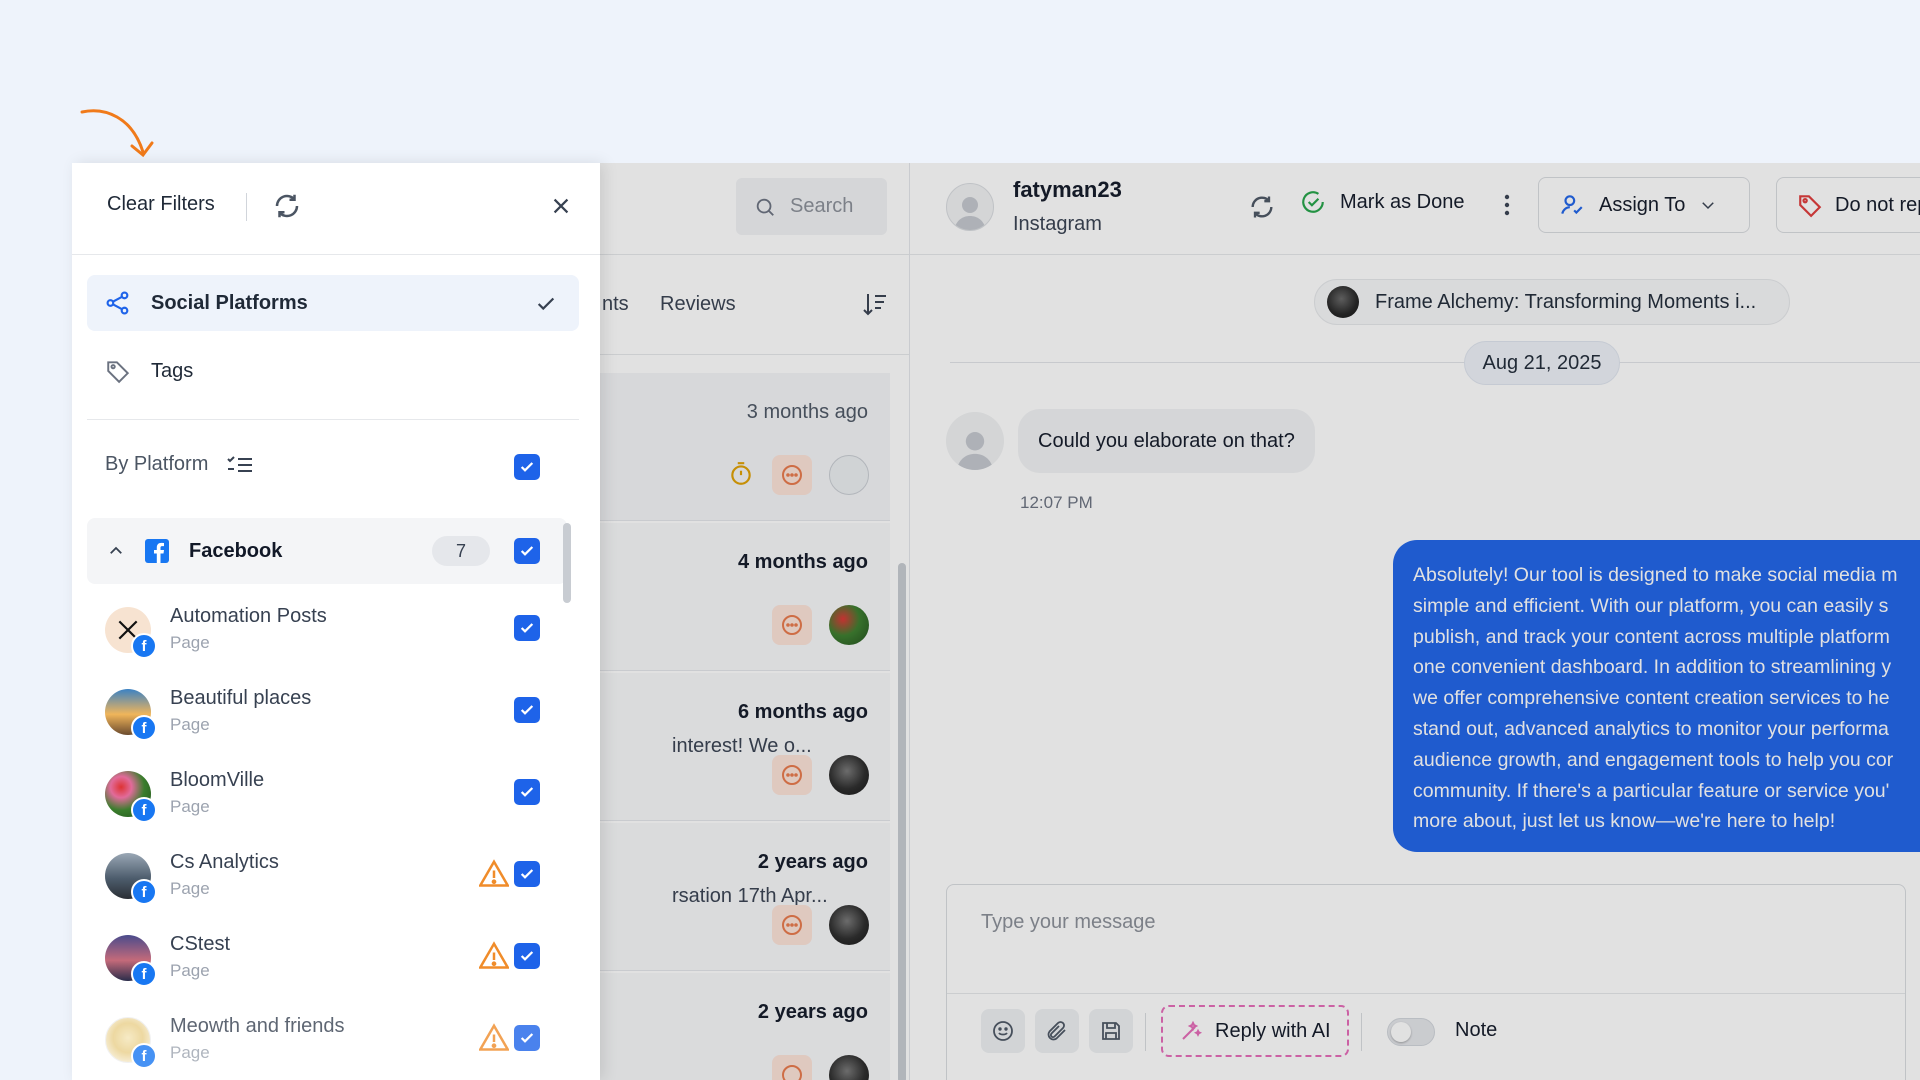  What do you see at coordinates (335, 718) in the screenshot?
I see `account-row: f Beautiful places Page` at bounding box center [335, 718].